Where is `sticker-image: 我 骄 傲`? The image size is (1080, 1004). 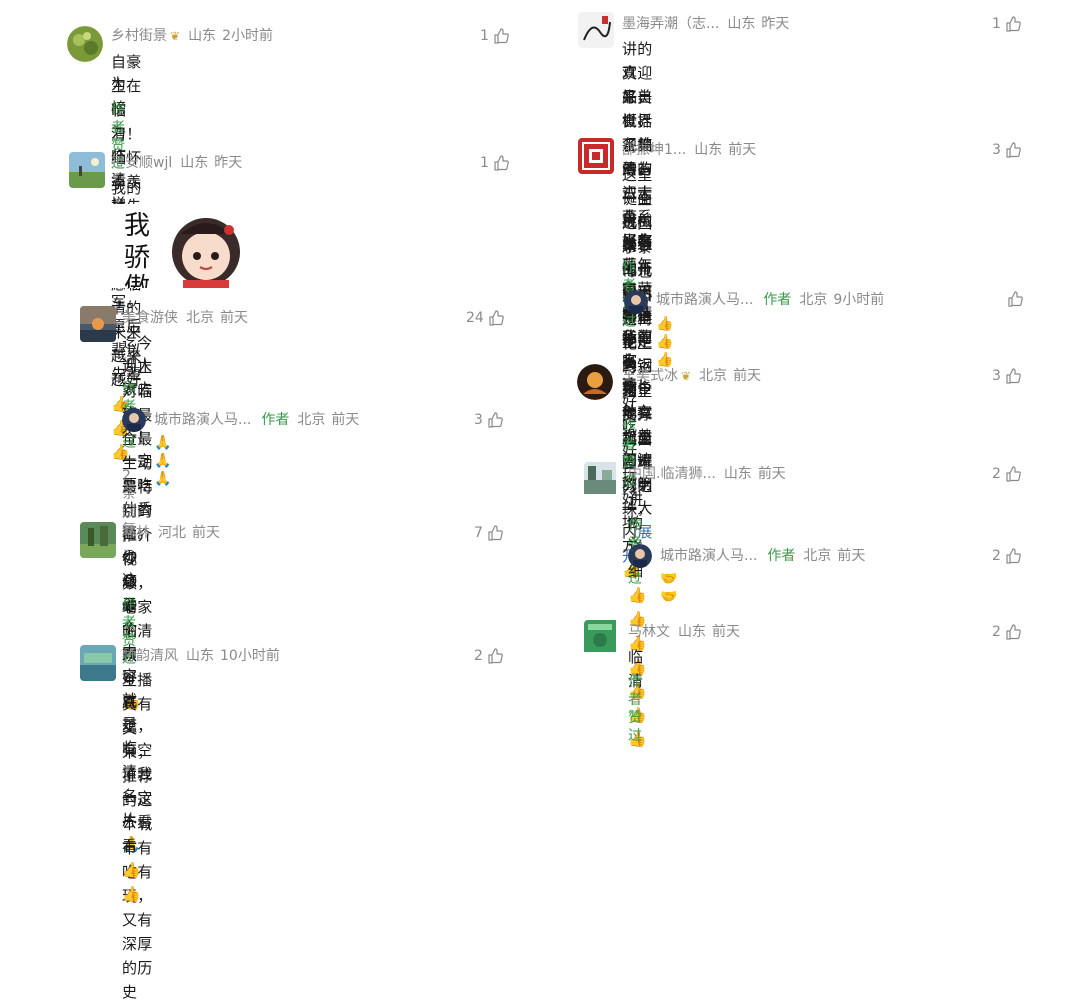
sticker-image: 我 骄 傲 is located at coordinates (181, 246).